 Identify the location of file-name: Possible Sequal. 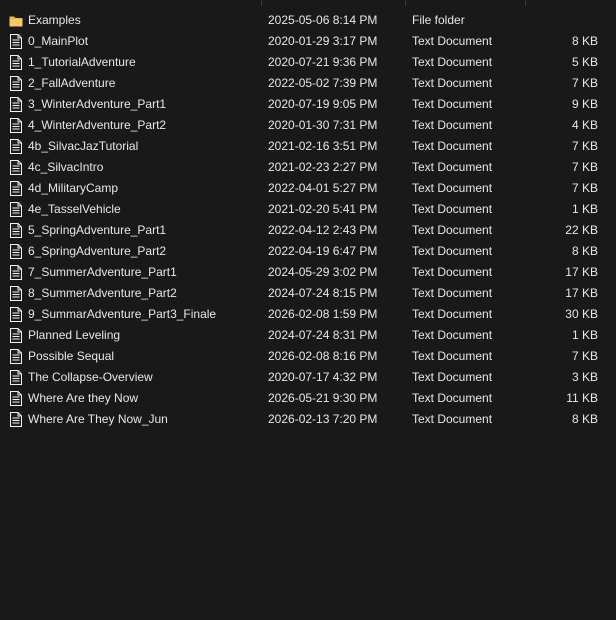
(71, 356).